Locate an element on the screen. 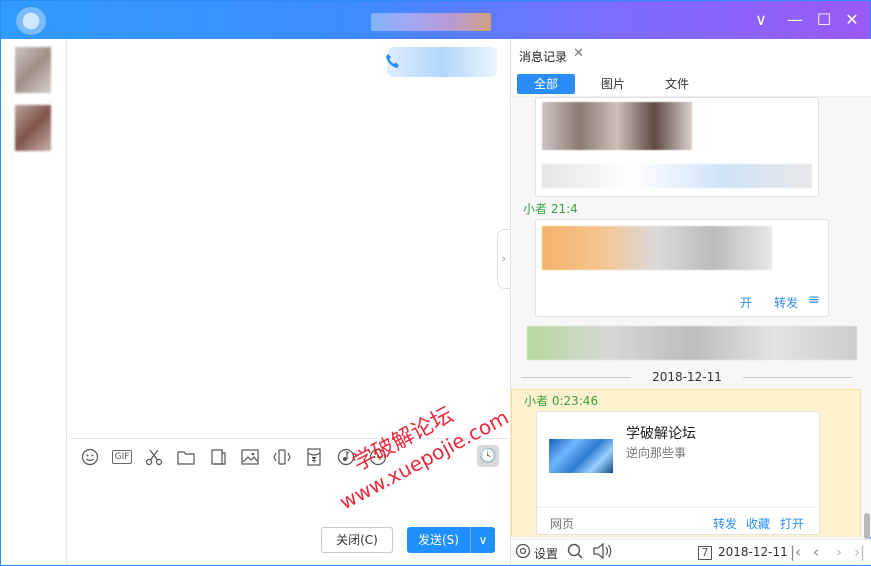 This screenshot has height=566, width=871. scrollbar-thumb is located at coordinates (867, 526).